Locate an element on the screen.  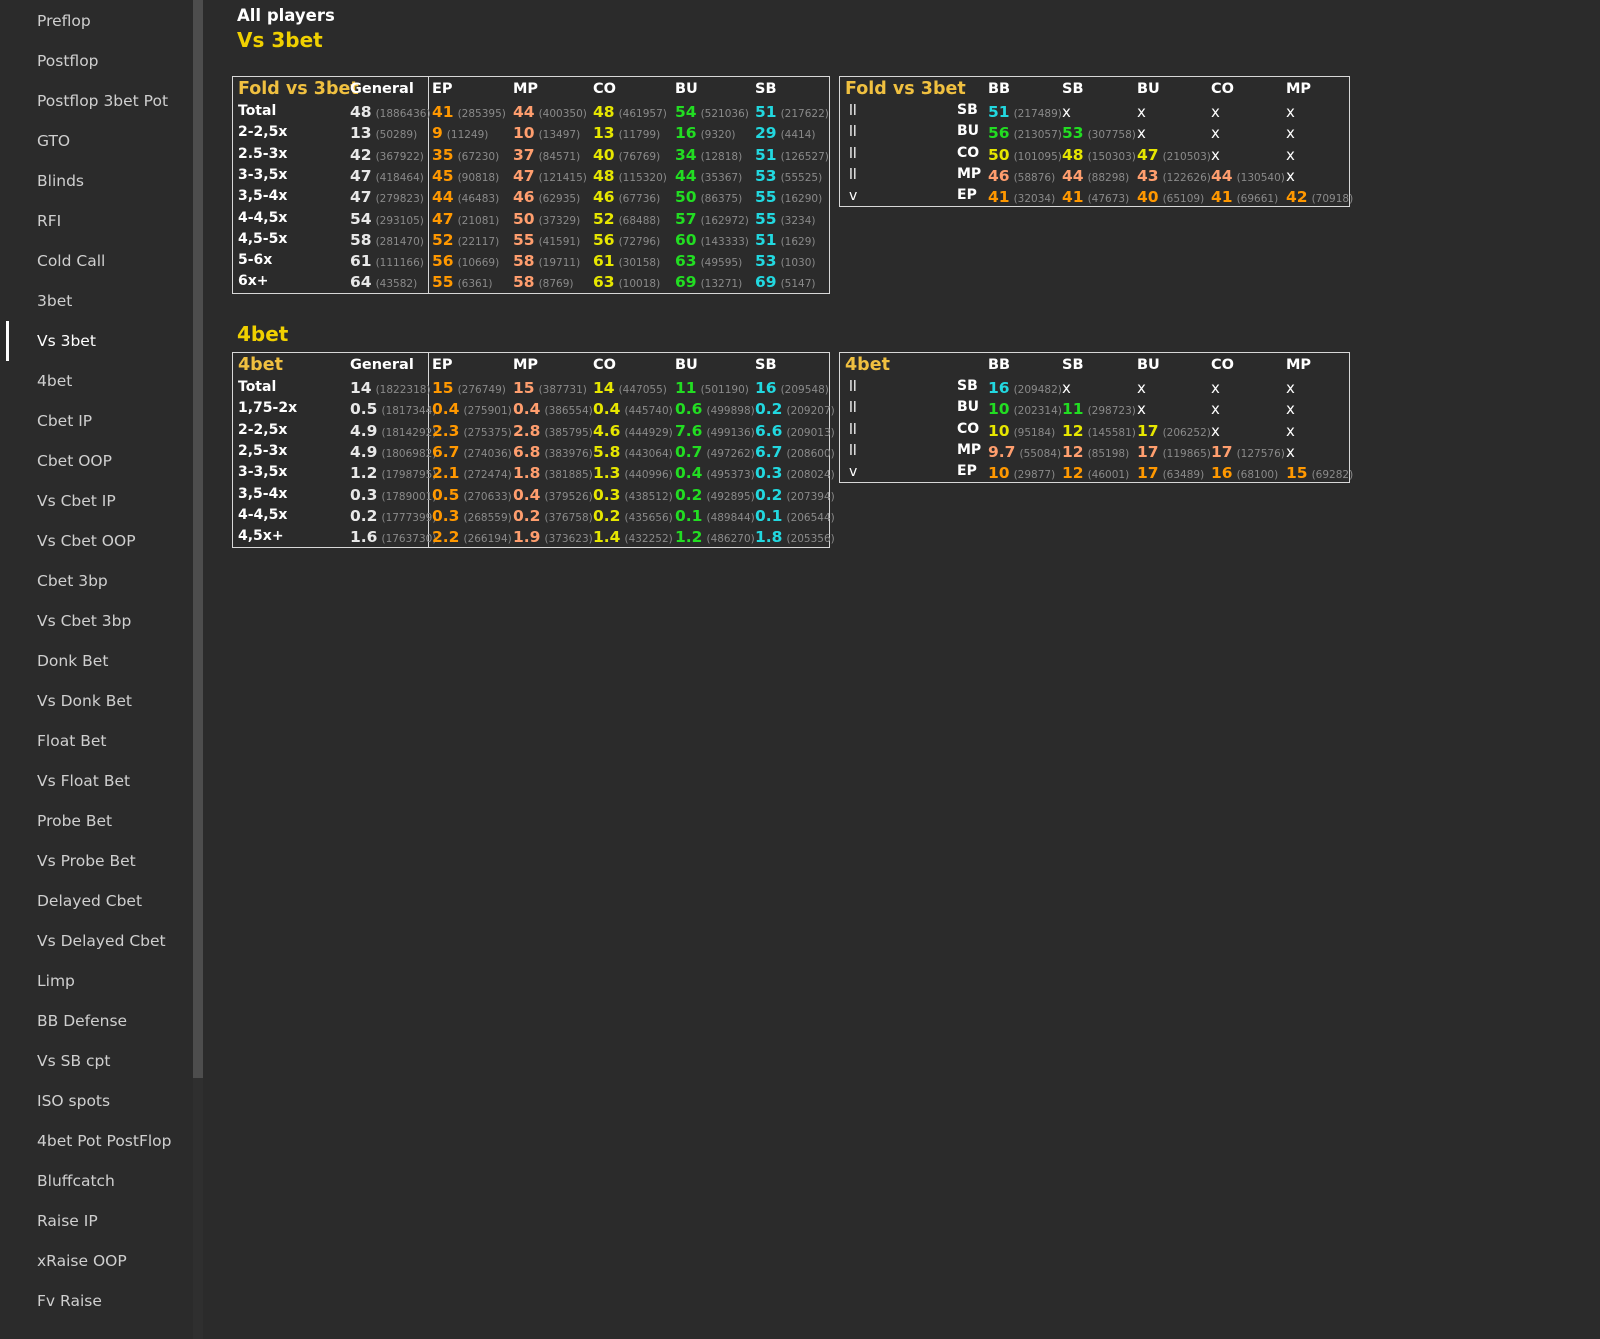
sidebar-item-4bet-pot-postflop: 4bet Pot PostFlop is located at coordinates (104, 1141).